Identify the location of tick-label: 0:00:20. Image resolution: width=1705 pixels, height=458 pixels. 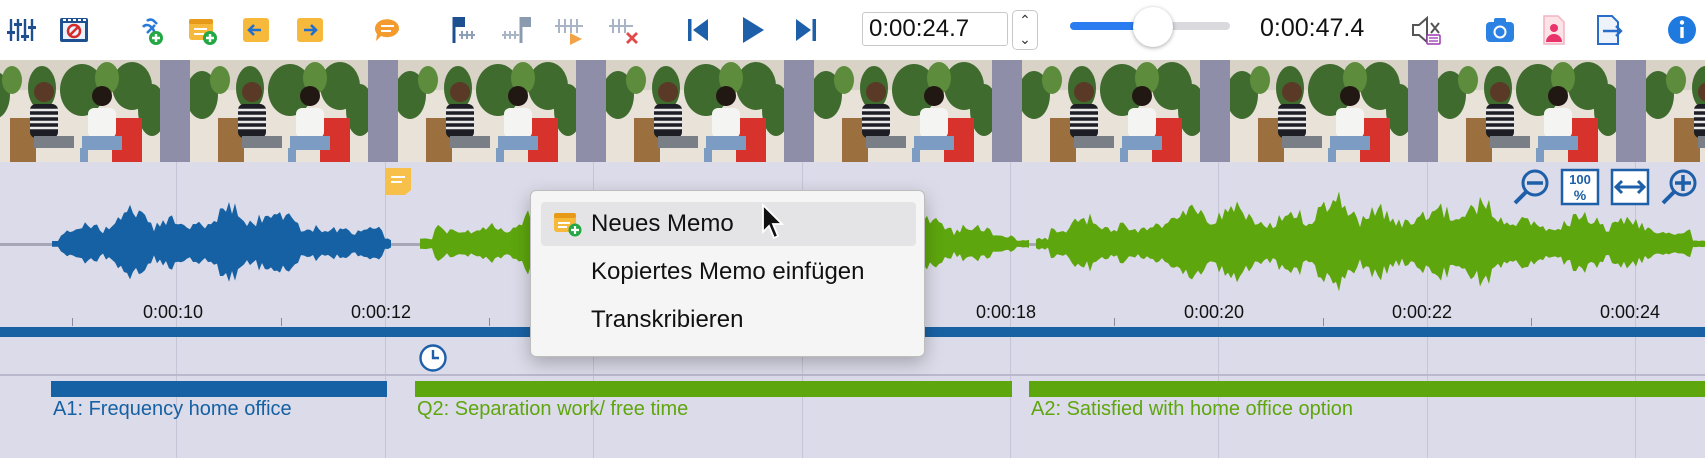
(1214, 312).